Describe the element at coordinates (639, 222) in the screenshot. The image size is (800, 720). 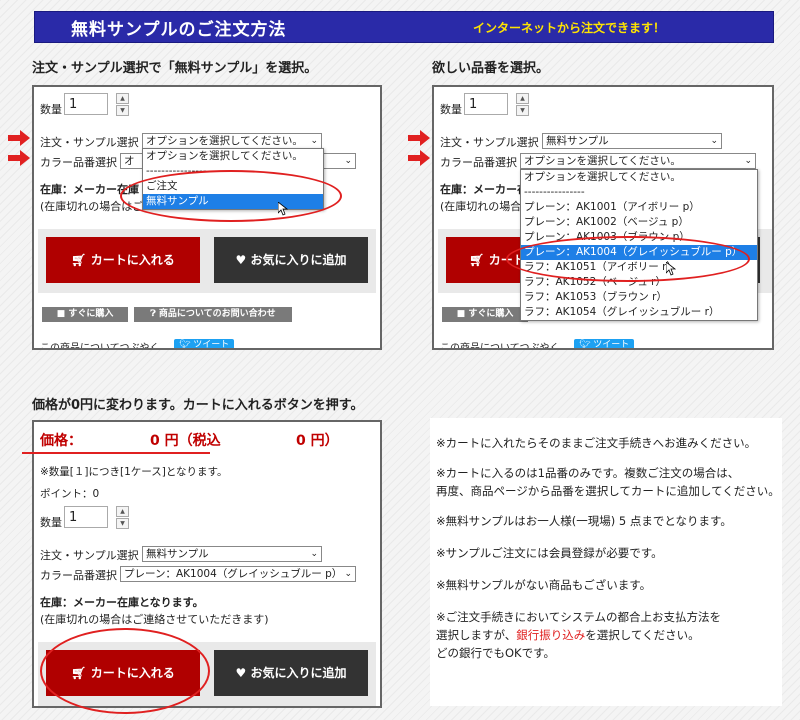
I see `dropdown-option: プレーン：AK1002（ベージュ p）` at that location.